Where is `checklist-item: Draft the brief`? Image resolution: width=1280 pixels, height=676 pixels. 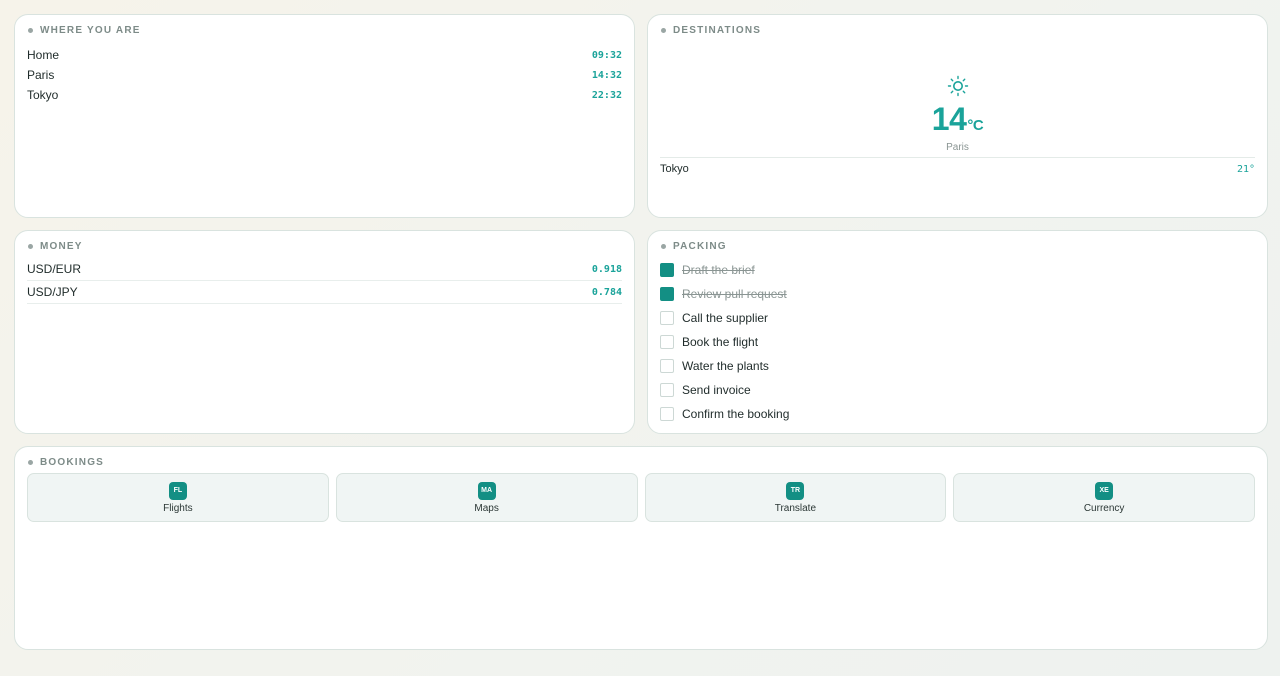 checklist-item: Draft the brief is located at coordinates (957, 270).